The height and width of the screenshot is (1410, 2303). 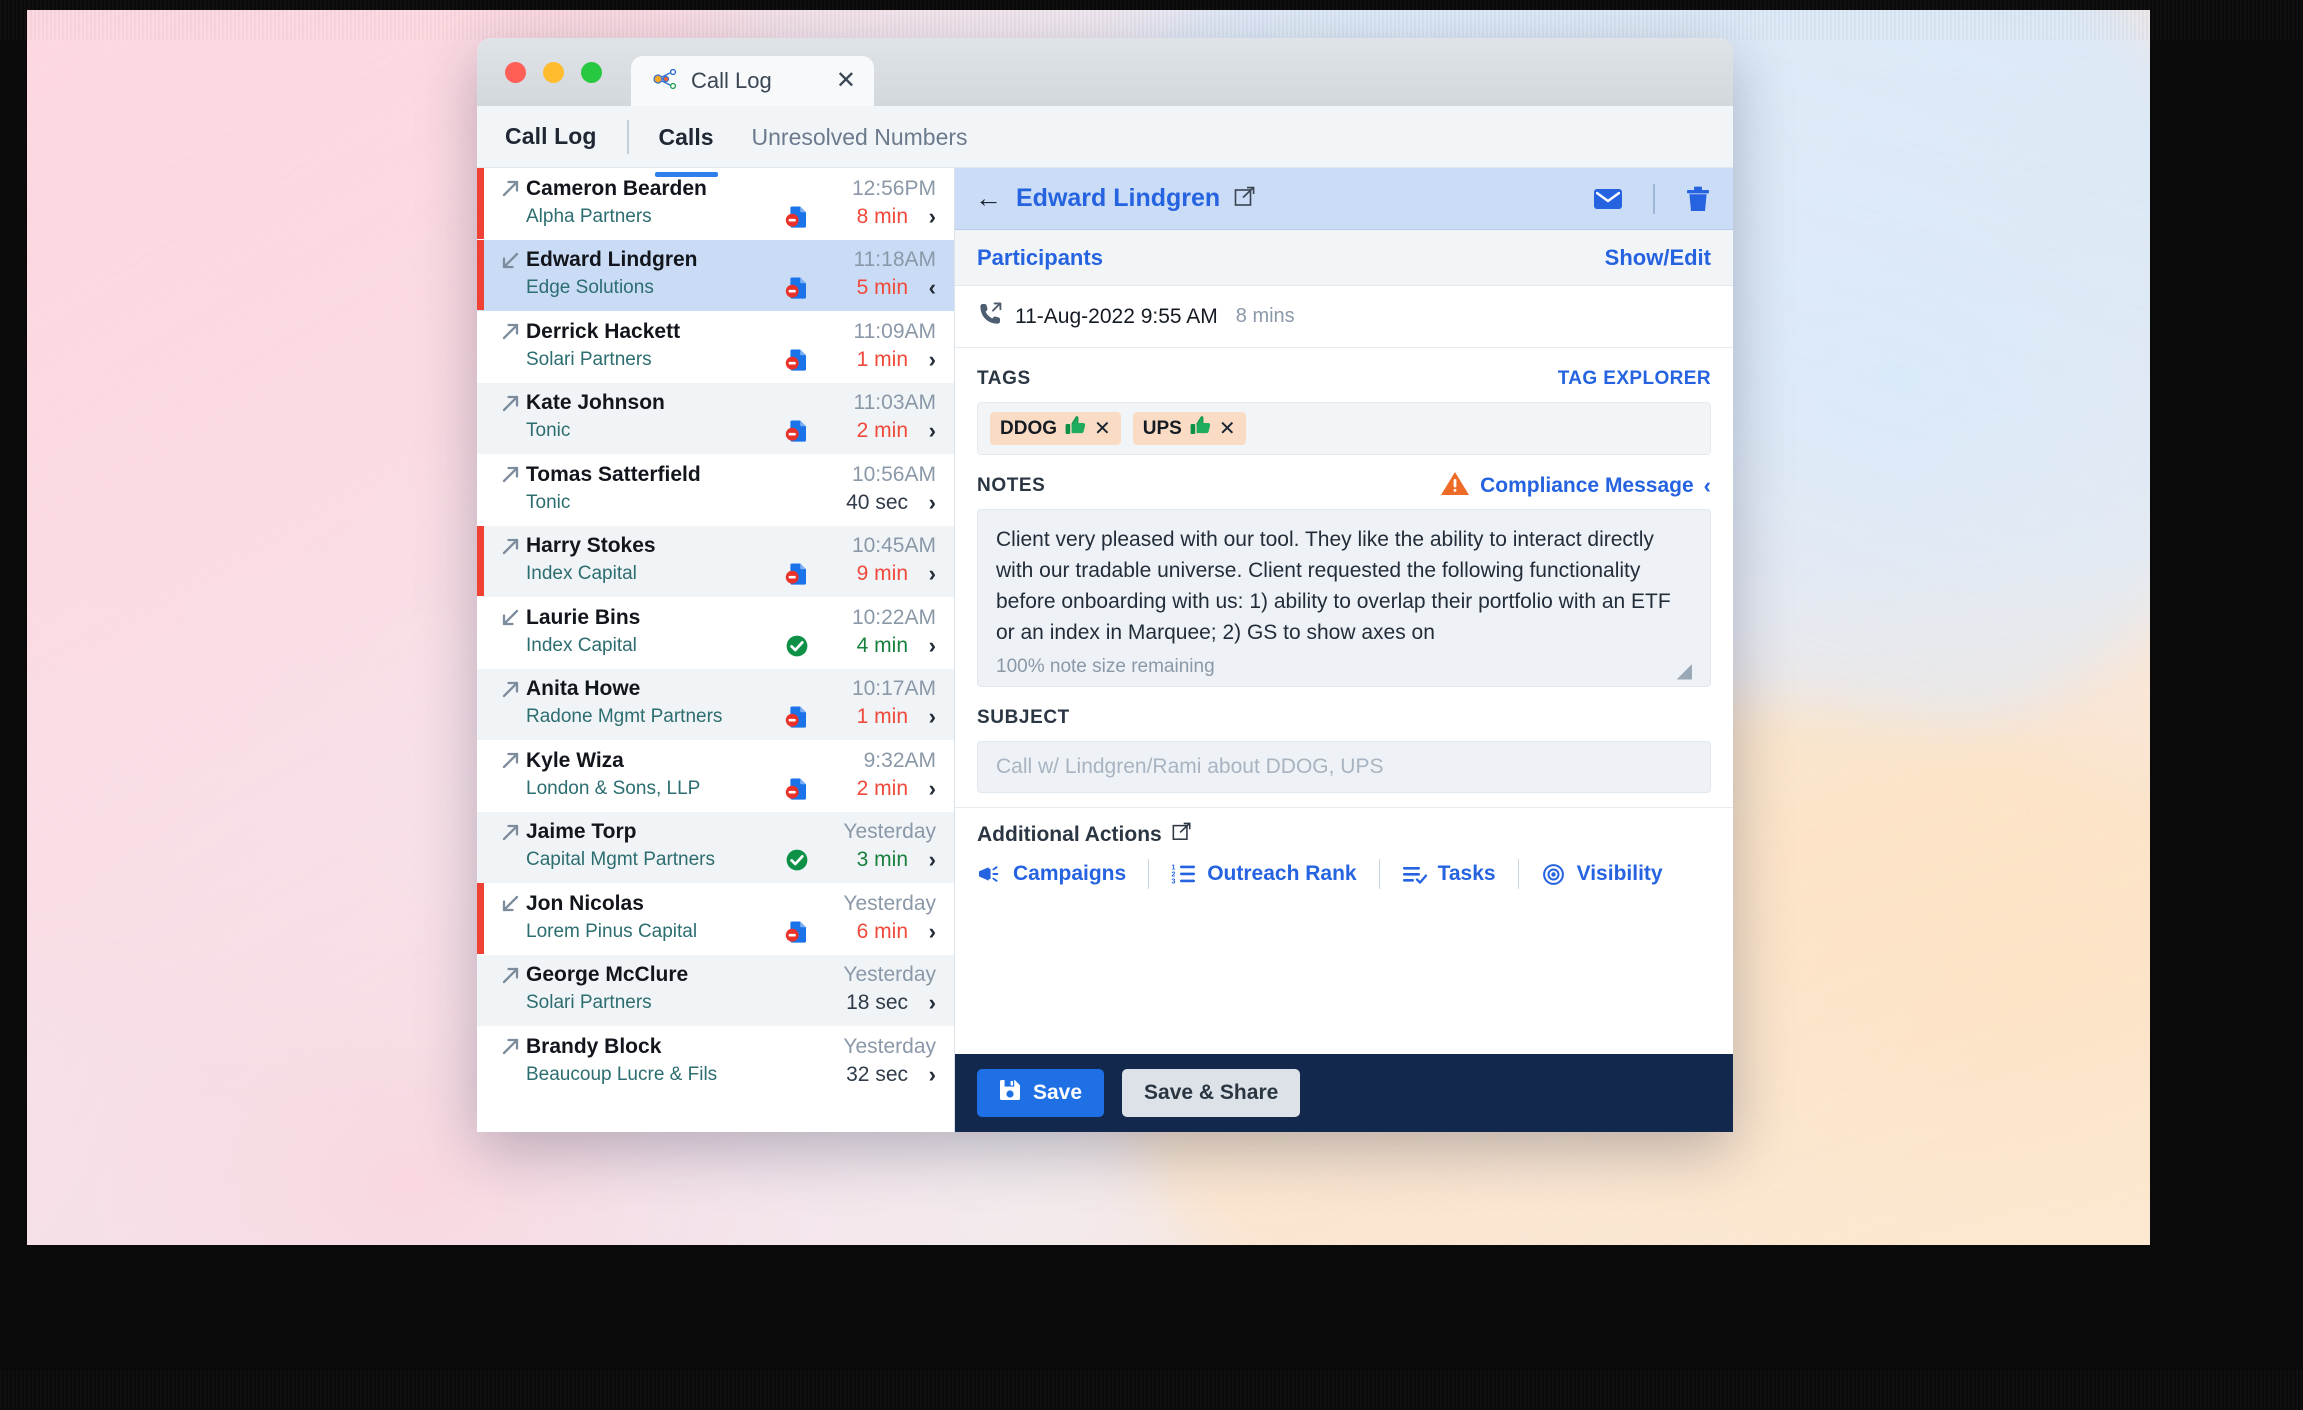 I want to click on subject-input: Call w/ Lindgren/Rami about DDOG, UPS, so click(x=1344, y=767).